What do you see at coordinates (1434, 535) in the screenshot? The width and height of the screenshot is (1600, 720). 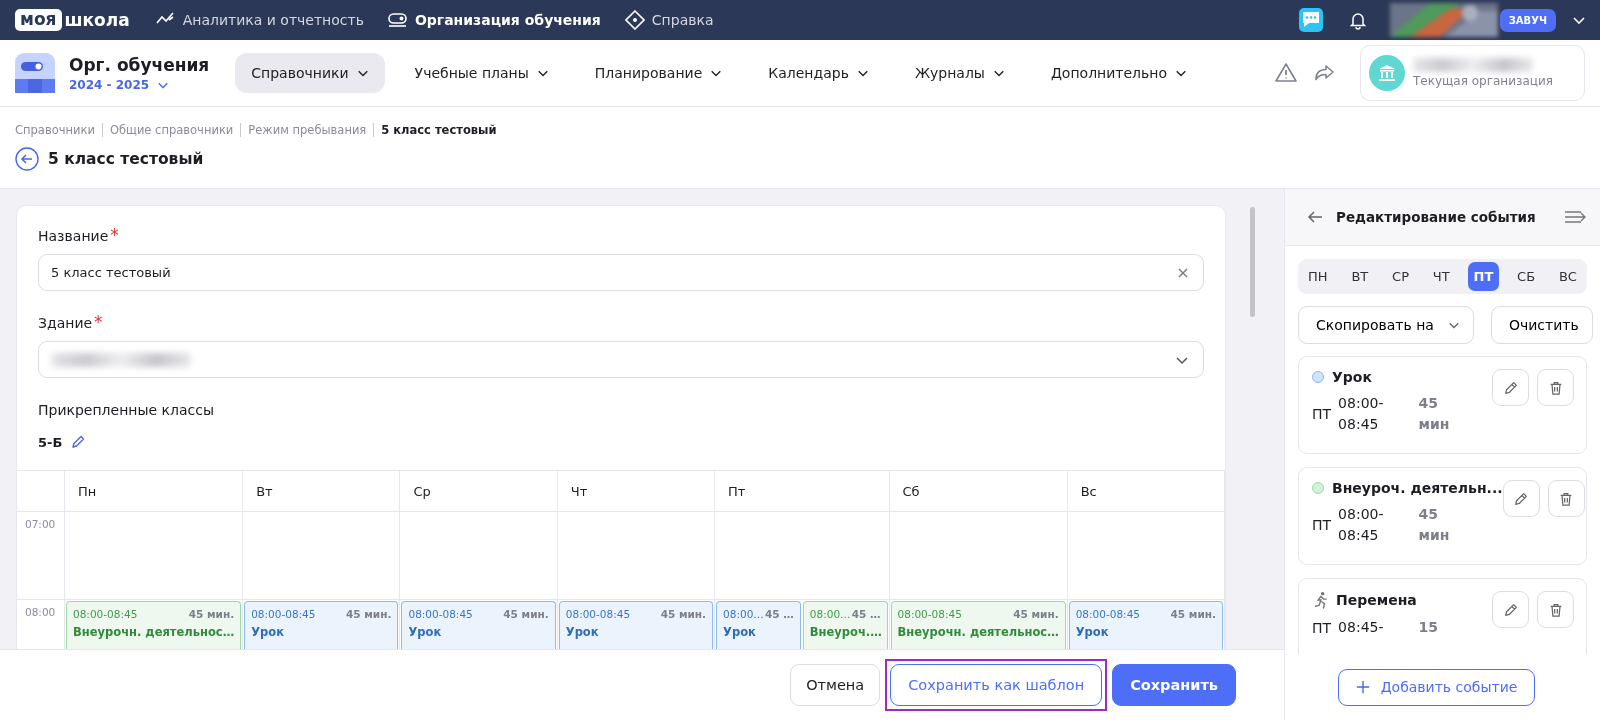 I see `event-duration: мин` at bounding box center [1434, 535].